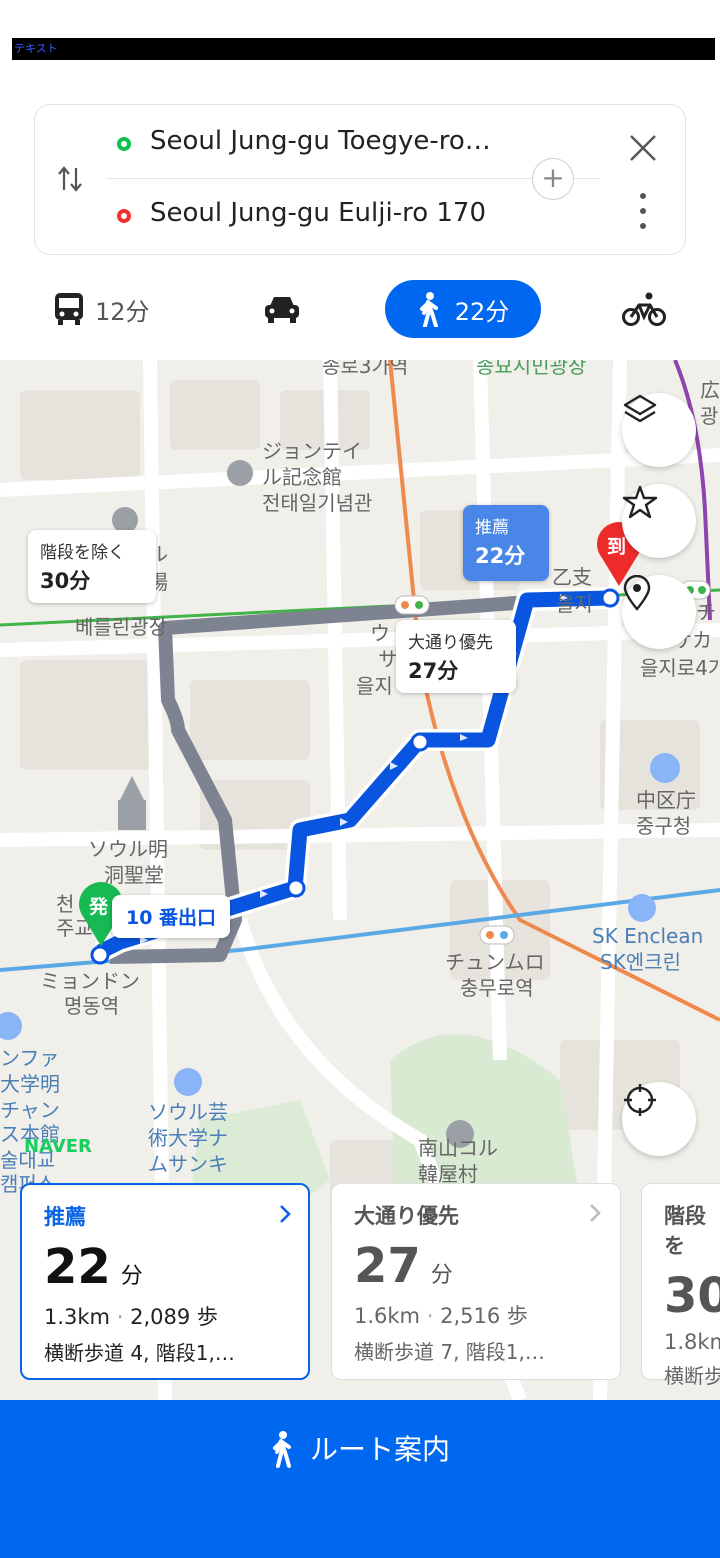 Image resolution: width=720 pixels, height=1558 pixels. I want to click on transit-time: 12分, so click(122, 311).